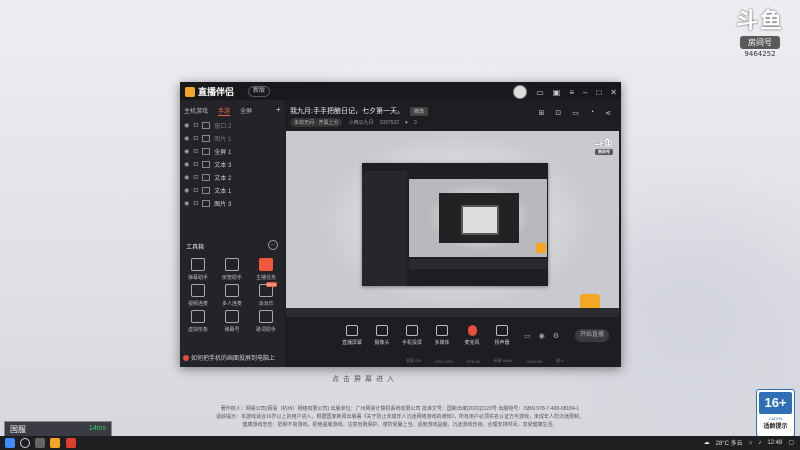  Describe the element at coordinates (527, 336) in the screenshot. I see `record-icon: ▭` at that location.